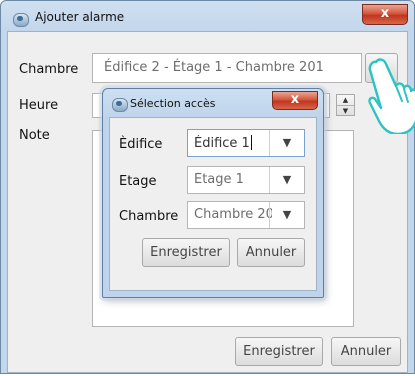 This screenshot has width=415, height=376. Describe the element at coordinates (385, 14) in the screenshot. I see `window-close-button: x` at that location.